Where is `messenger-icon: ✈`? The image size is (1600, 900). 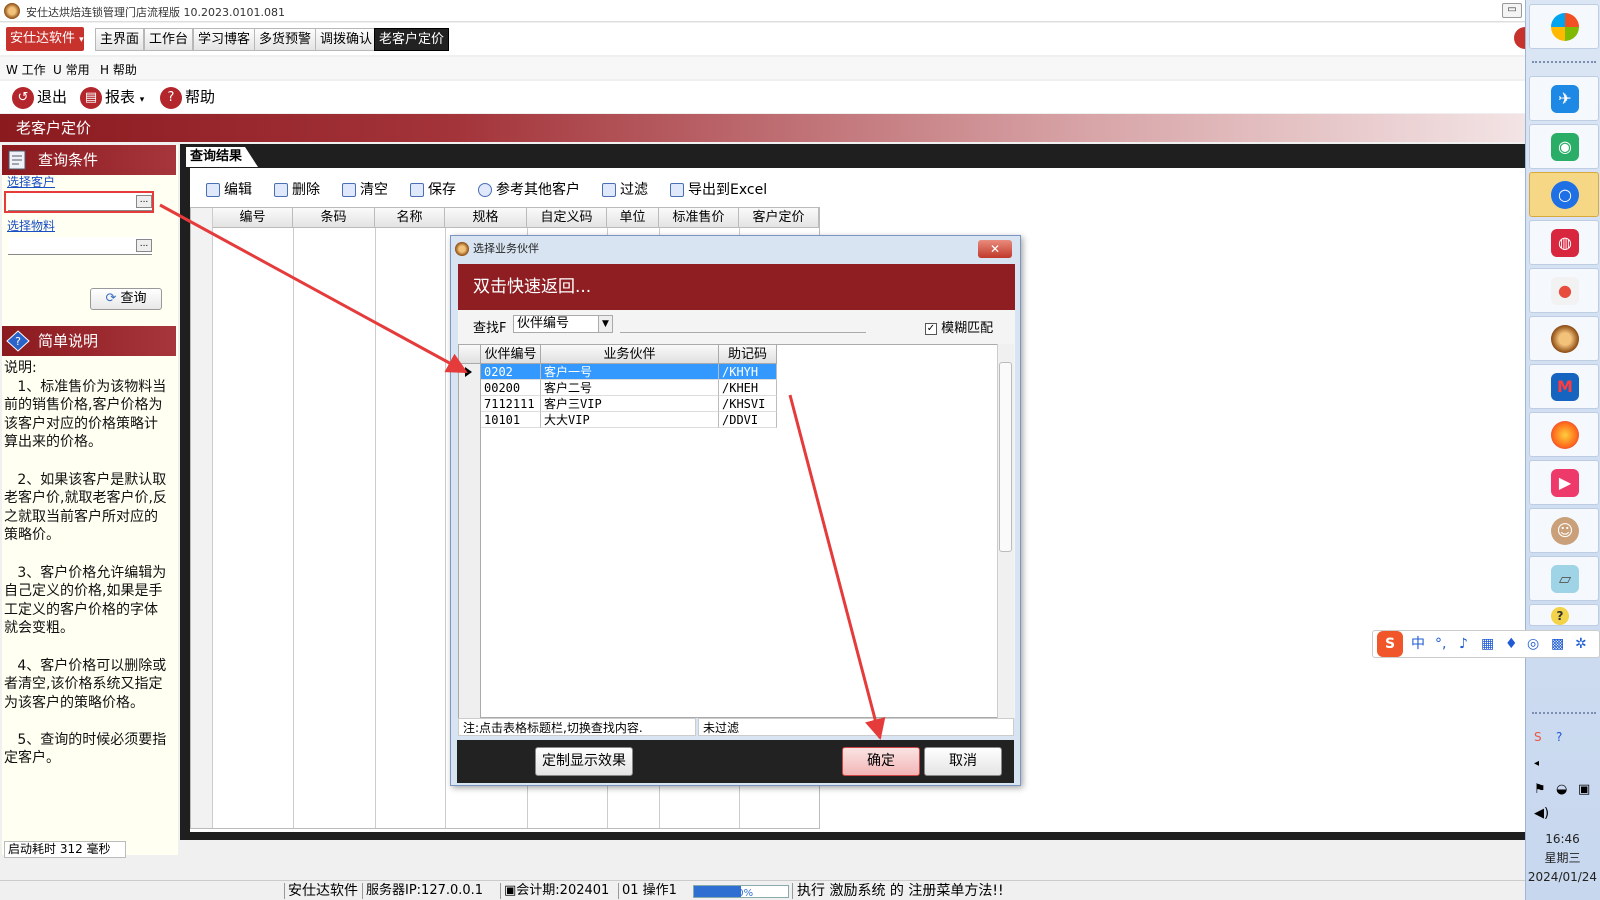 messenger-icon: ✈ is located at coordinates (1565, 99).